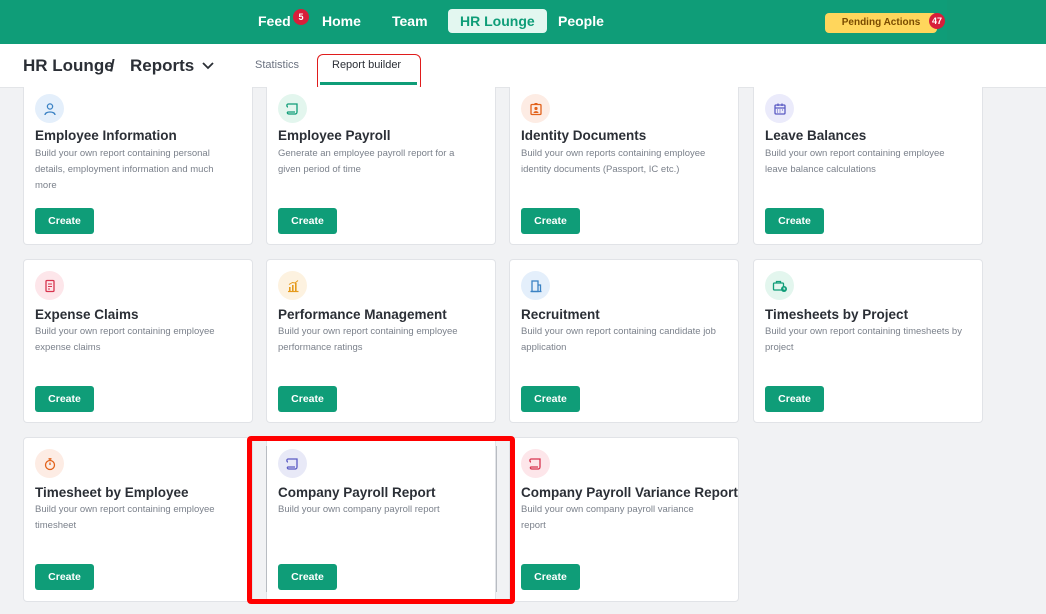  Describe the element at coordinates (68, 66) in the screenshot. I see `breadcrumb-root: HR Lounge` at that location.